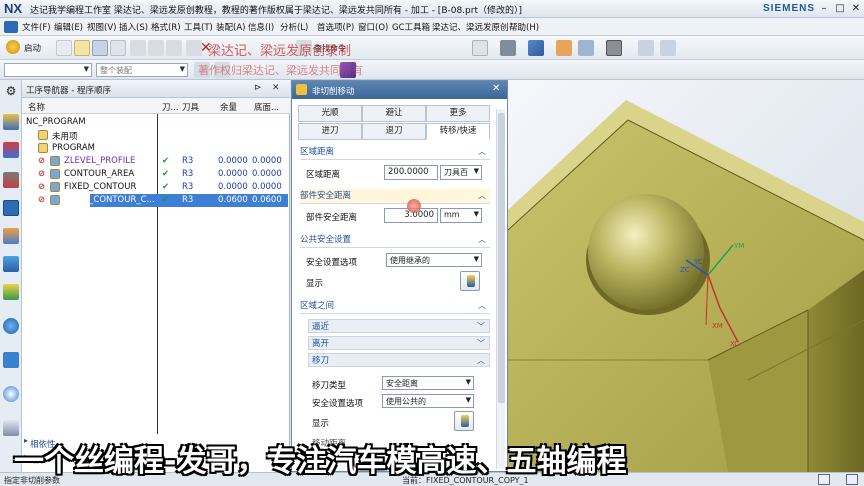  Describe the element at coordinates (508, 48) in the screenshot. I see `render-style-icon` at that location.